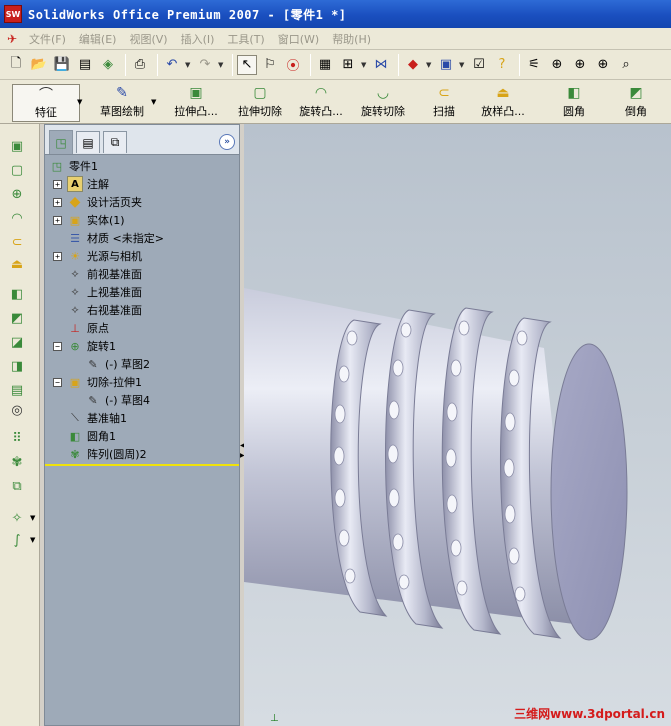  What do you see at coordinates (293, 65) in the screenshot?
I see `rebuild-traffic-light-icon: ⦿` at bounding box center [293, 65].